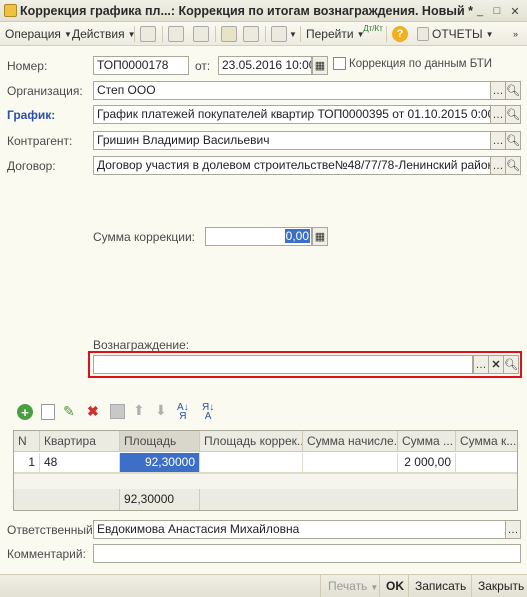 The height and width of the screenshot is (597, 527). What do you see at coordinates (513, 165) in the screenshot?
I see `contract-open-button: 🔍︎` at bounding box center [513, 165].